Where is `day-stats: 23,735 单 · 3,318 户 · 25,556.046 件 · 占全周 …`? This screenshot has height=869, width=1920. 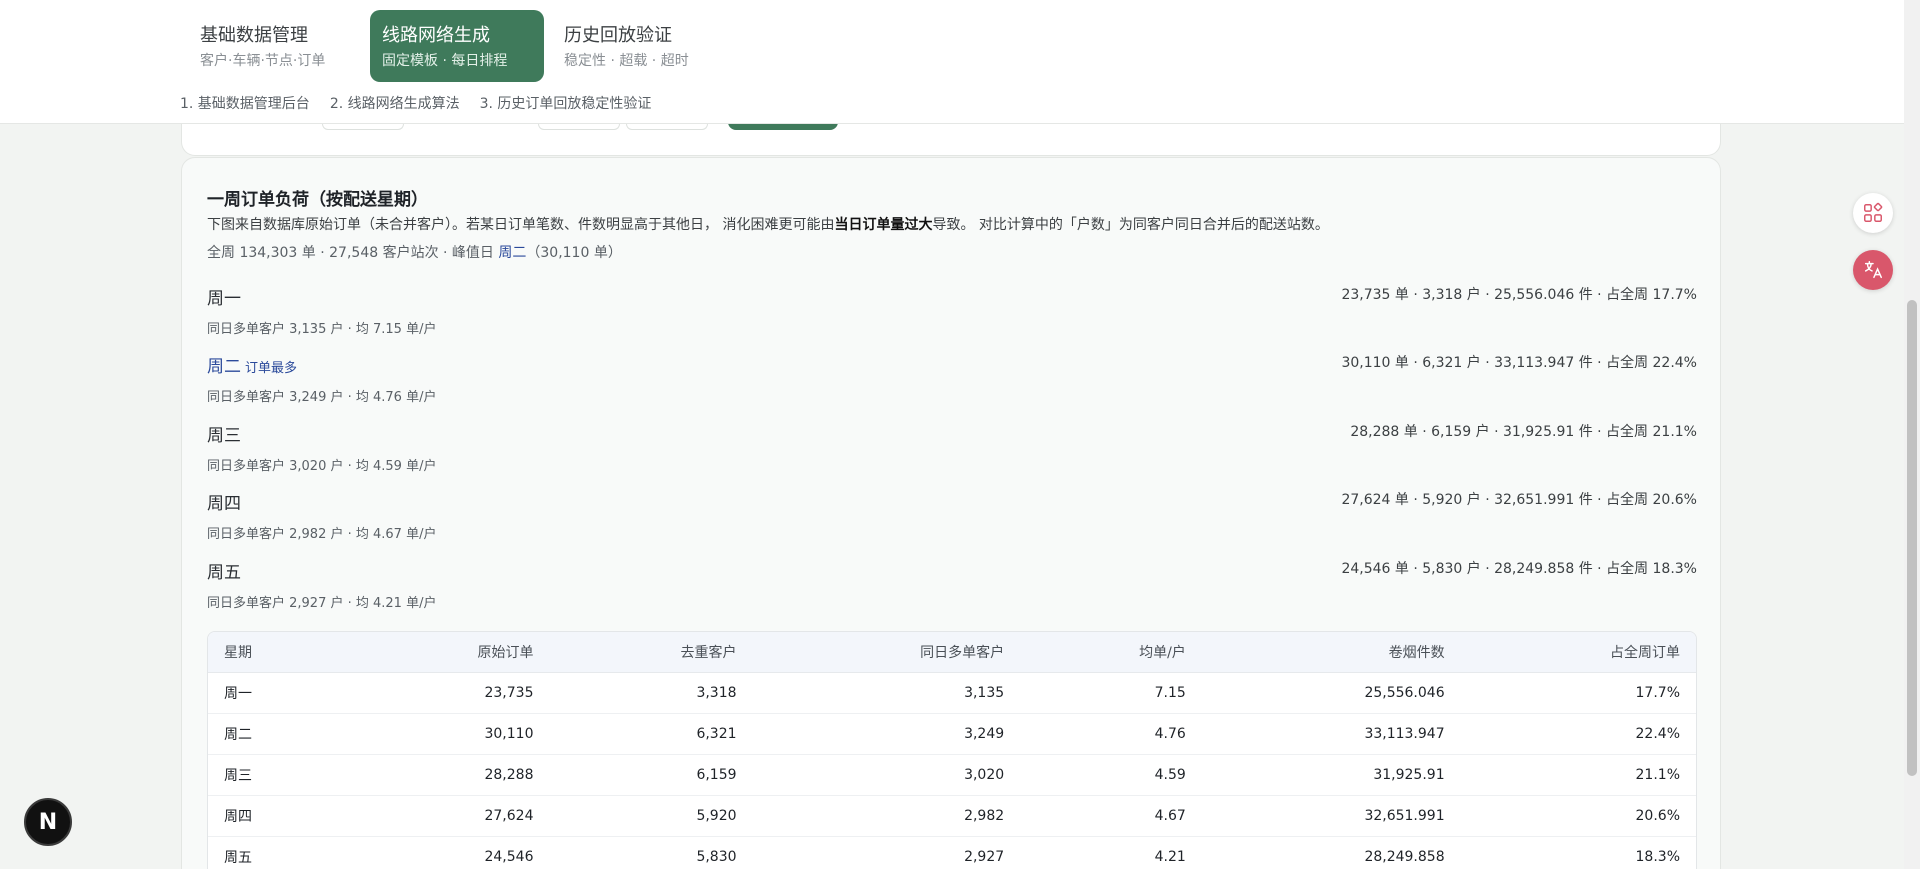 day-stats: 23,735 单 · 3,318 户 · 25,556.046 件 · 占全周 … is located at coordinates (1519, 295).